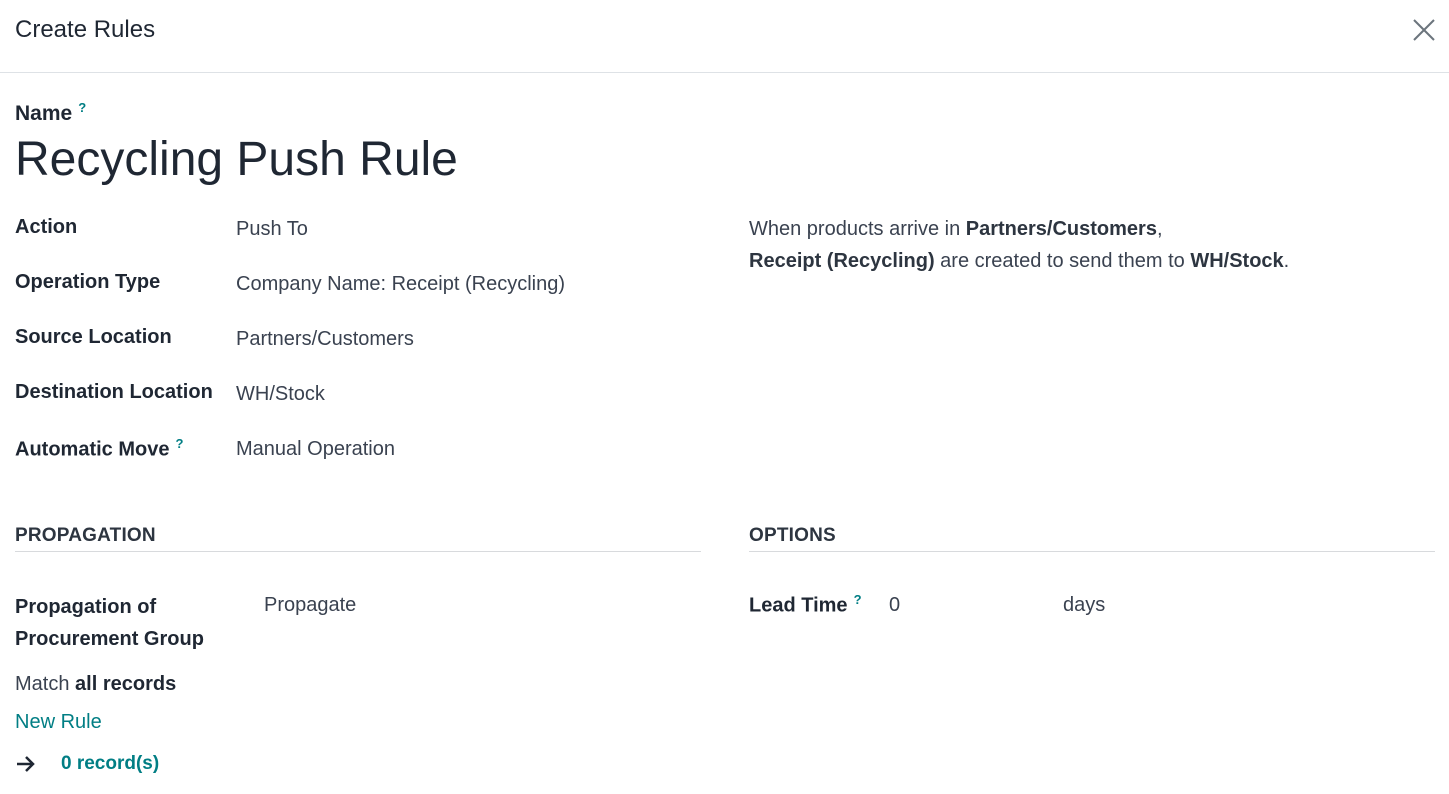 Image resolution: width=1449 pixels, height=794 pixels. I want to click on records-count-link: 0 record(s), so click(110, 764).